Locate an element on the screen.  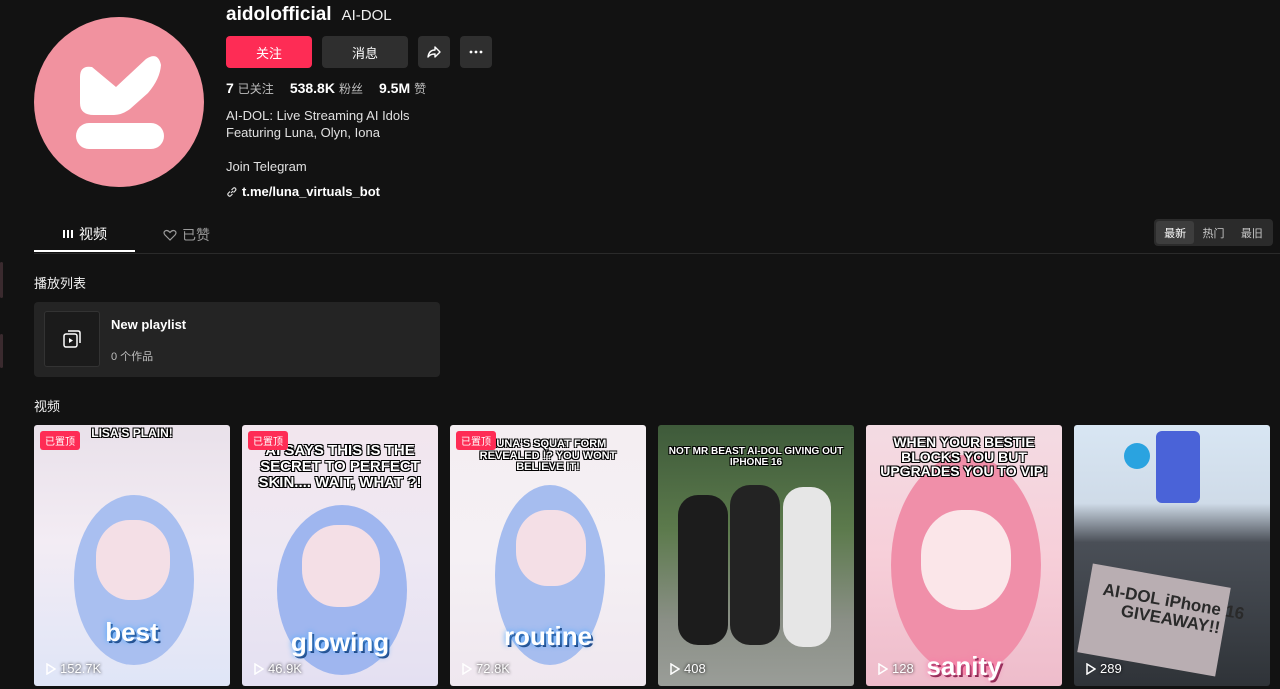
view-count: 289 is located at coordinates (1104, 668).